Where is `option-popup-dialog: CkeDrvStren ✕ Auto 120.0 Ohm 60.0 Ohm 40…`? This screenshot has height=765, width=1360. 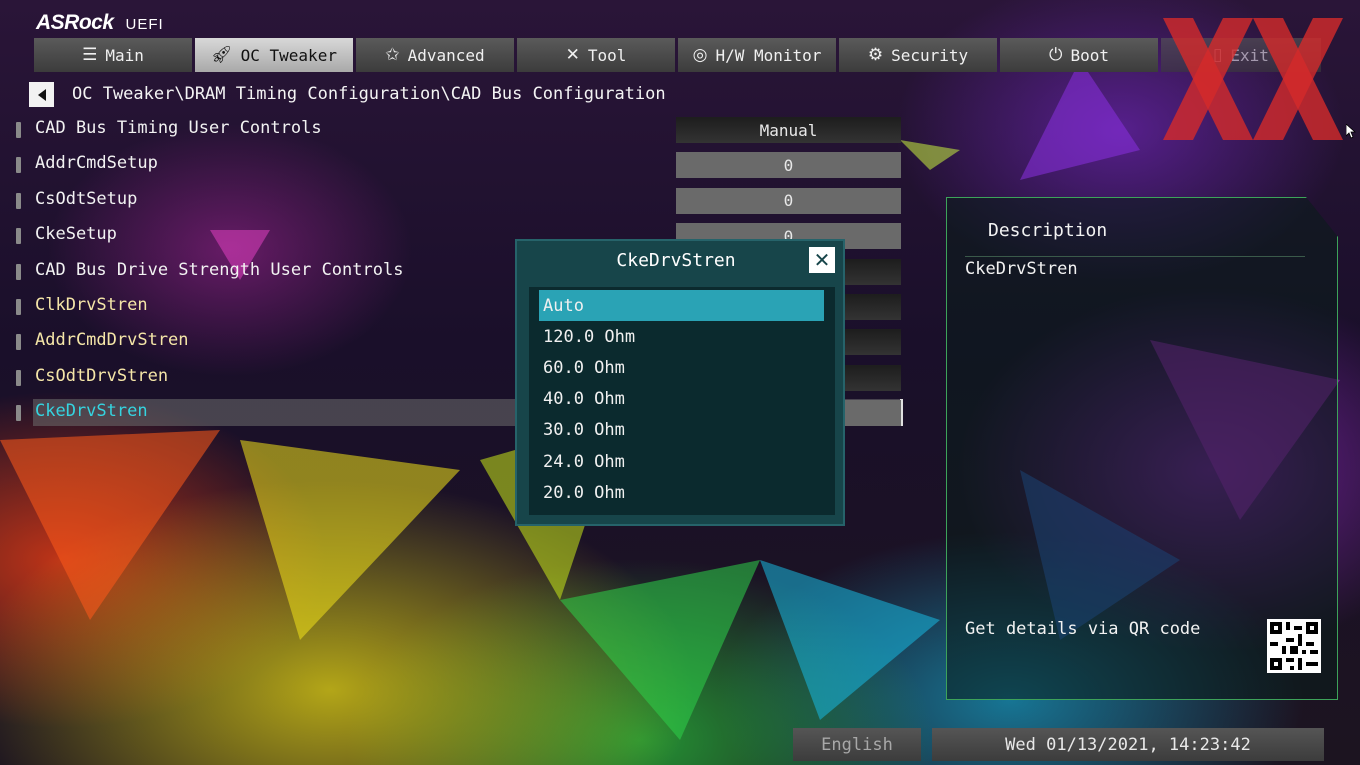 option-popup-dialog: CkeDrvStren ✕ Auto 120.0 Ohm 60.0 Ohm 40… is located at coordinates (680, 382).